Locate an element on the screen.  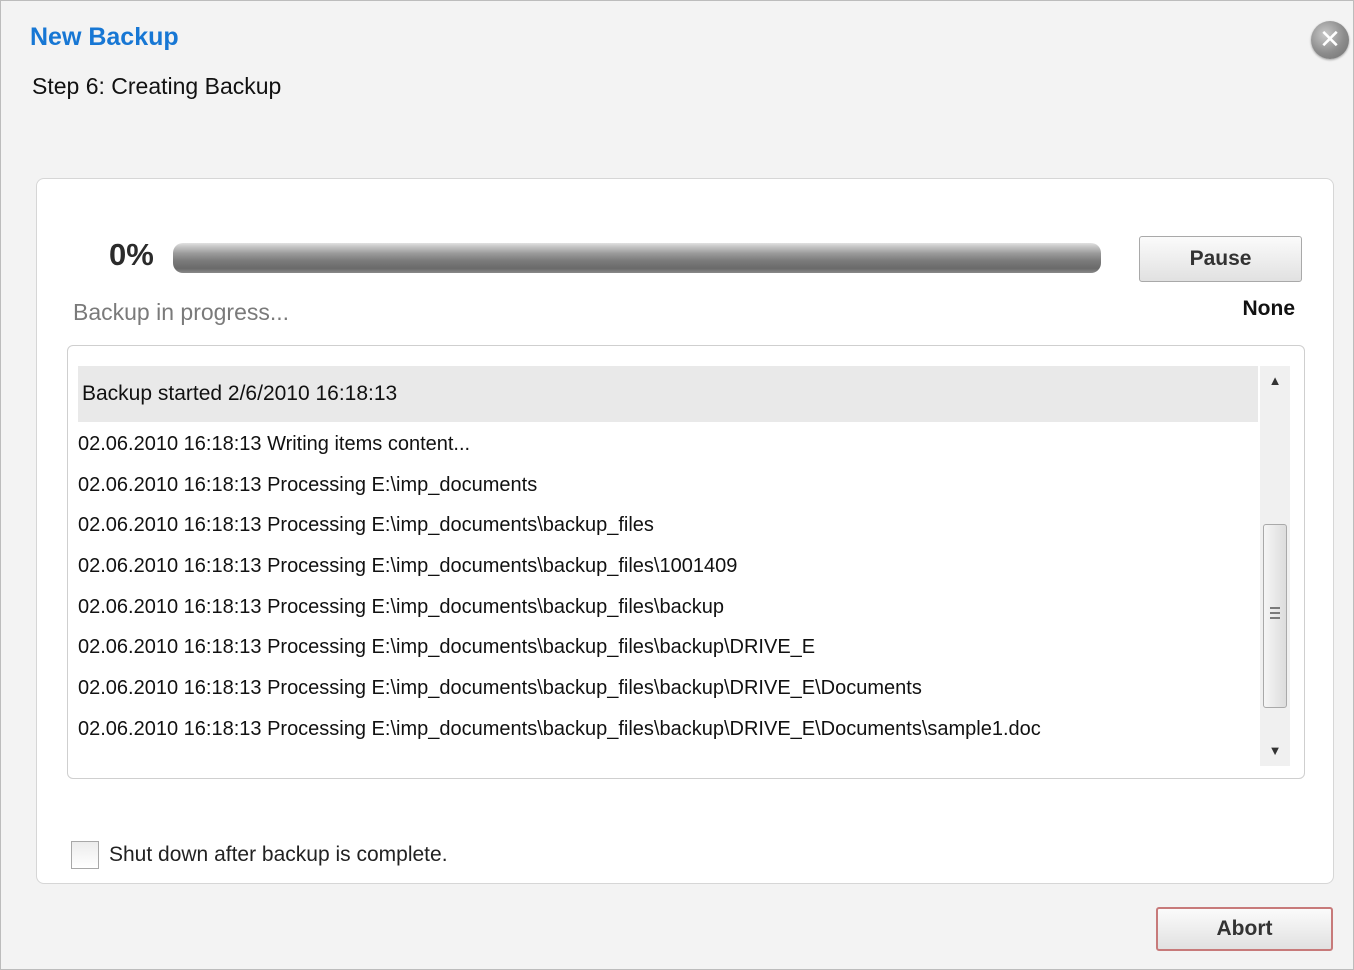
log-scrollbar: ▲ ▼ is located at coordinates (1275, 566).